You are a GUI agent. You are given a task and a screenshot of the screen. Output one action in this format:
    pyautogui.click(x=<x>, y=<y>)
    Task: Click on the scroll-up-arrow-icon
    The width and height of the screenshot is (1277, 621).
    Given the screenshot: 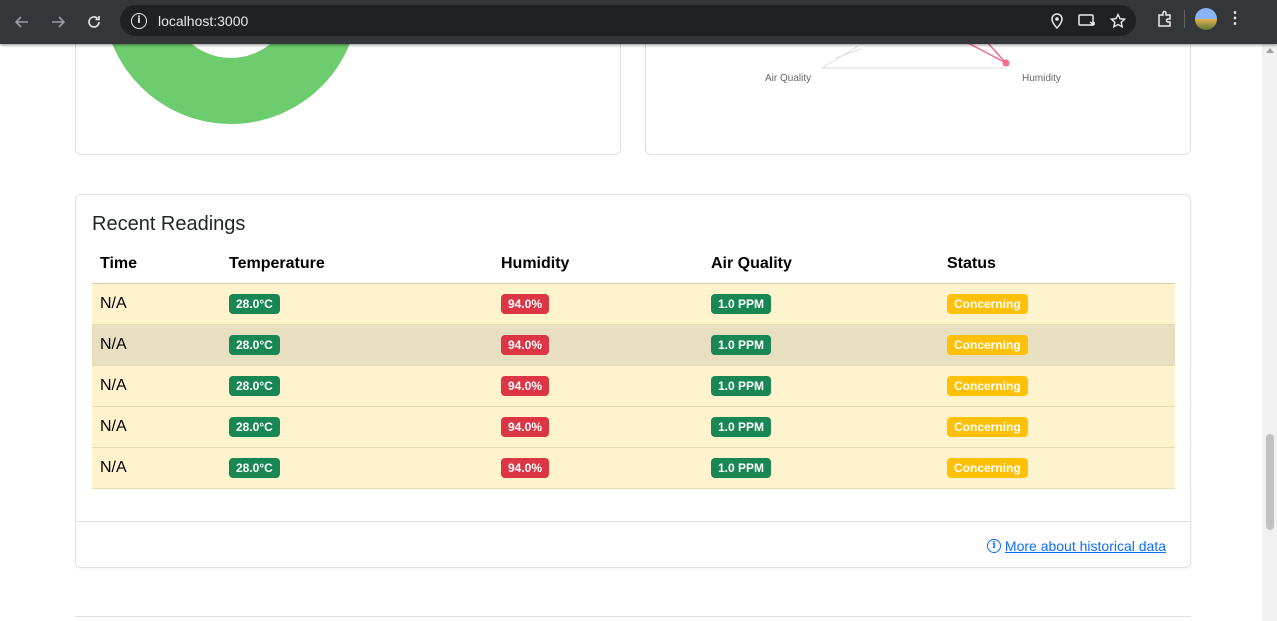 What is the action you would take?
    pyautogui.click(x=1270, y=50)
    